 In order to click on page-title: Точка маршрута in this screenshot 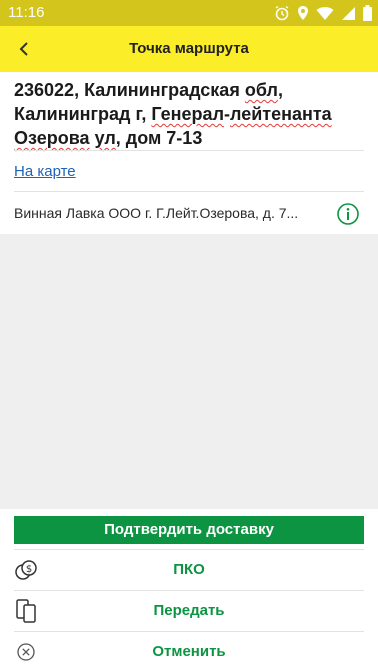, I will do `click(189, 48)`.